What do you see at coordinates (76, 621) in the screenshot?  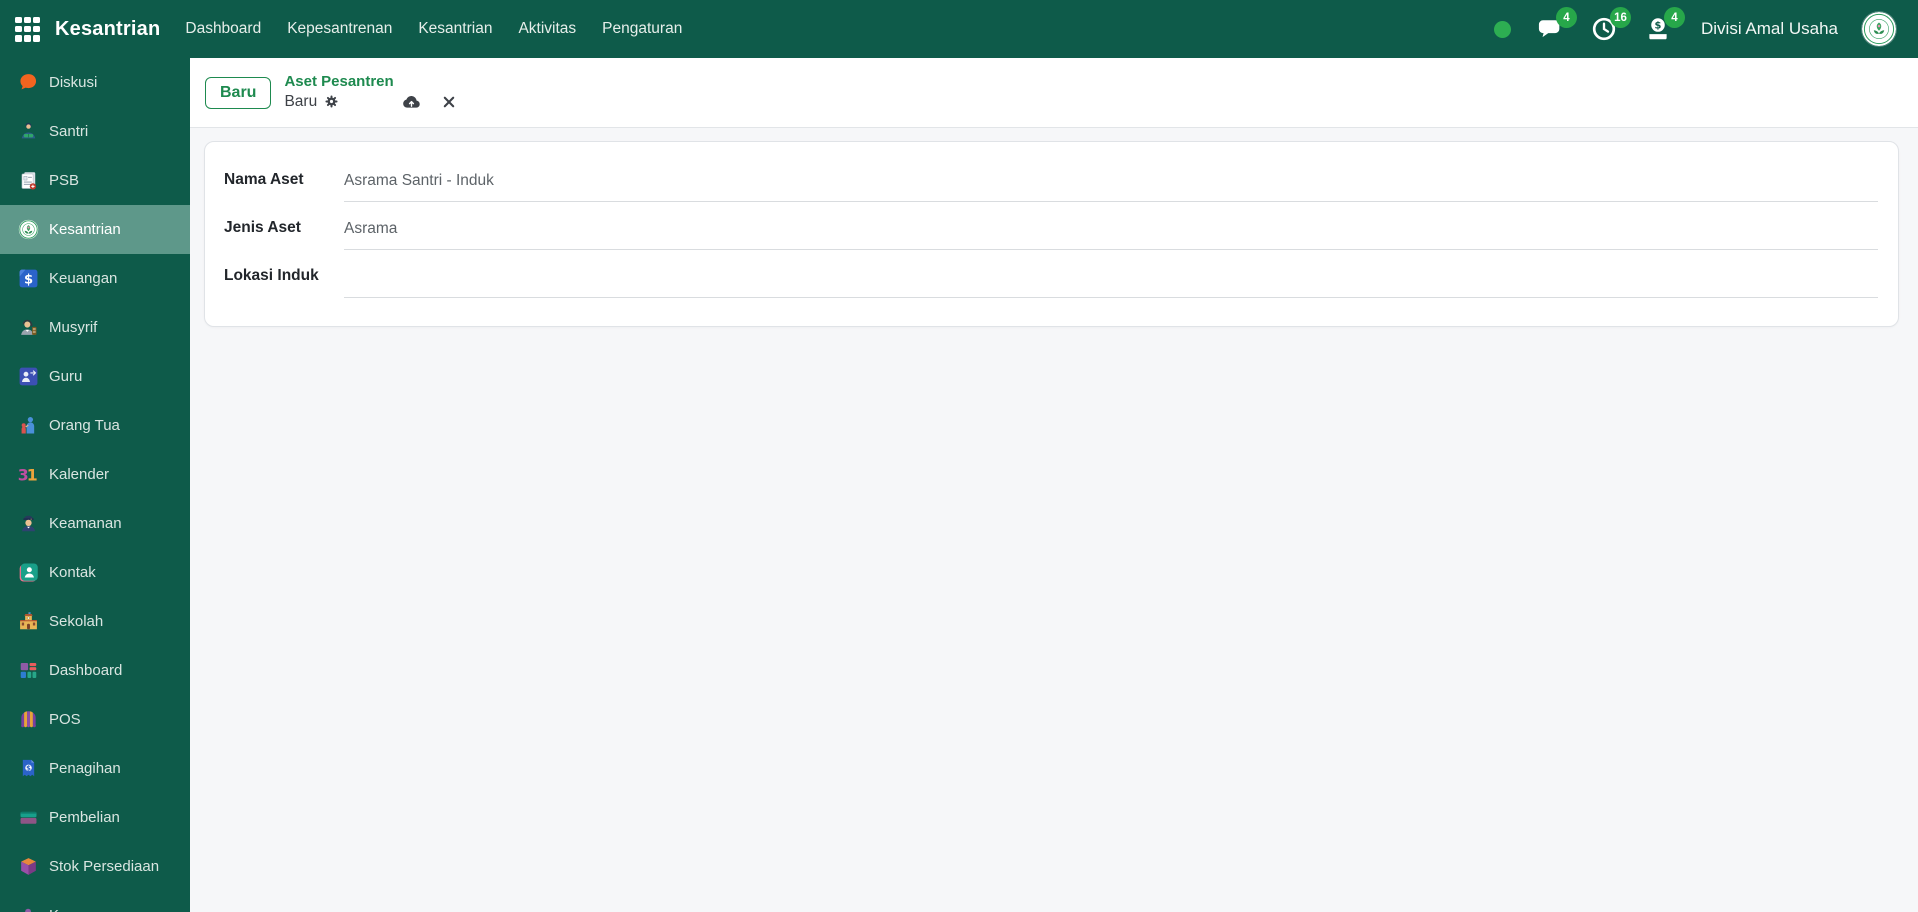 I see `sidebar-item-label: Sekolah` at bounding box center [76, 621].